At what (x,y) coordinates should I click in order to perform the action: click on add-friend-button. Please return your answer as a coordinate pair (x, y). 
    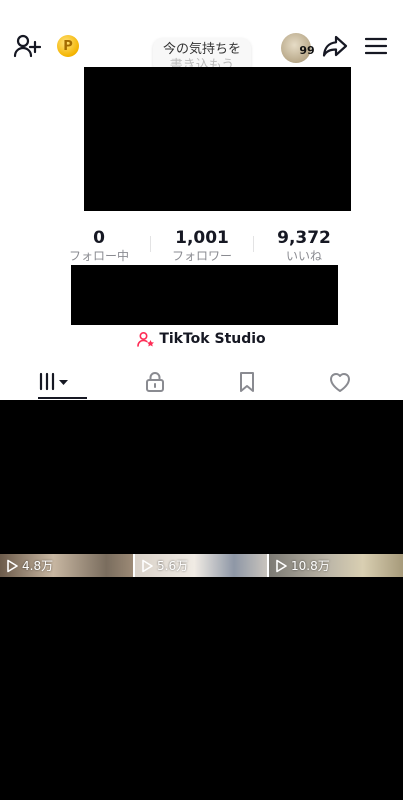
    Looking at the image, I should click on (27, 46).